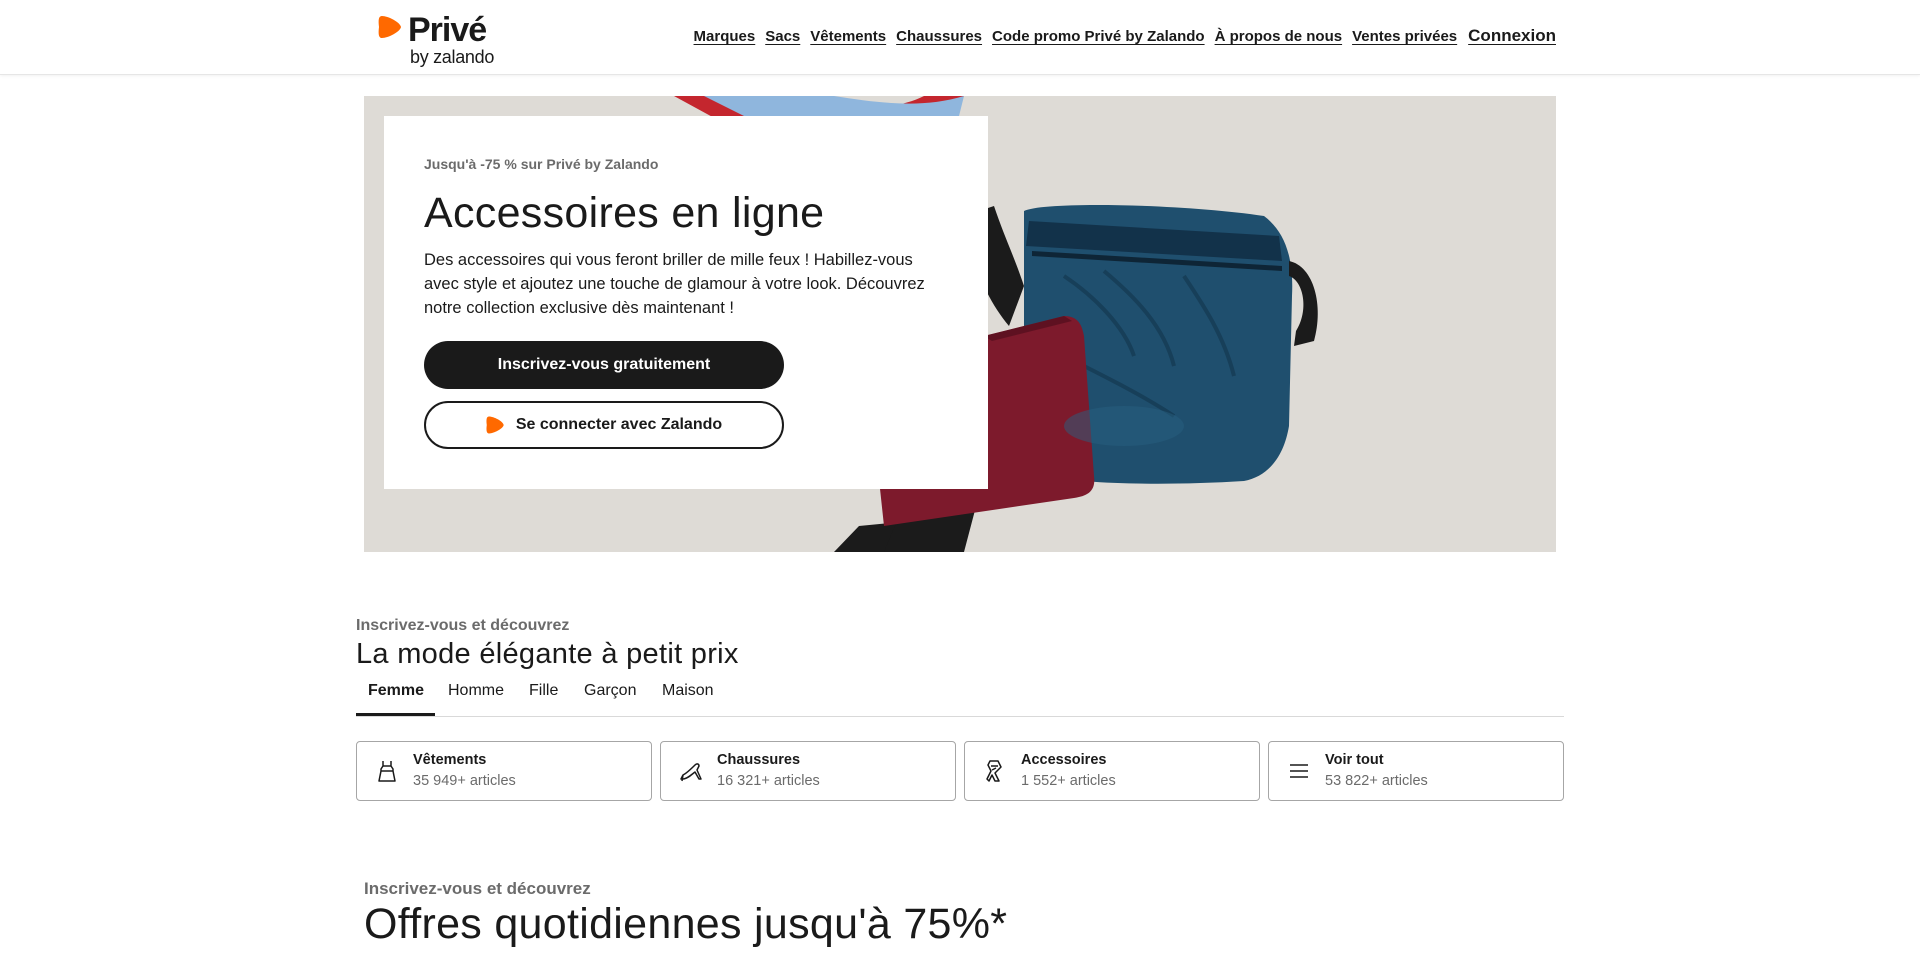 Image resolution: width=1920 pixels, height=953 pixels. Describe the element at coordinates (1376, 781) in the screenshot. I see `card-count: 53 822+ articles` at that location.